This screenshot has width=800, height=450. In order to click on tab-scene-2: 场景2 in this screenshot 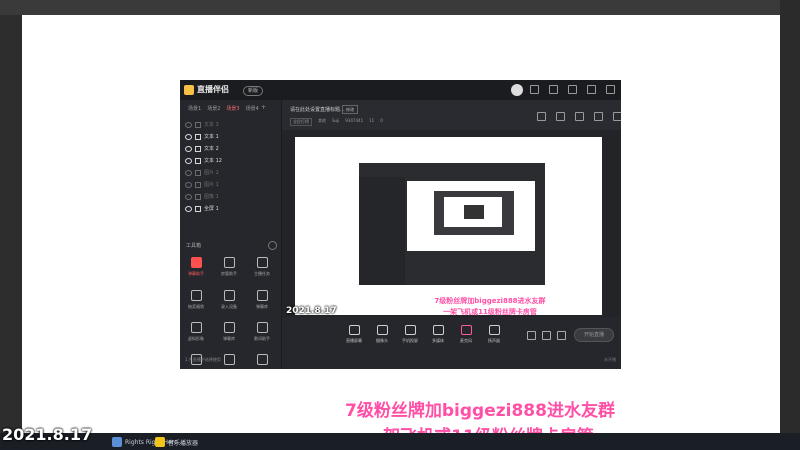, I will do `click(213, 108)`.